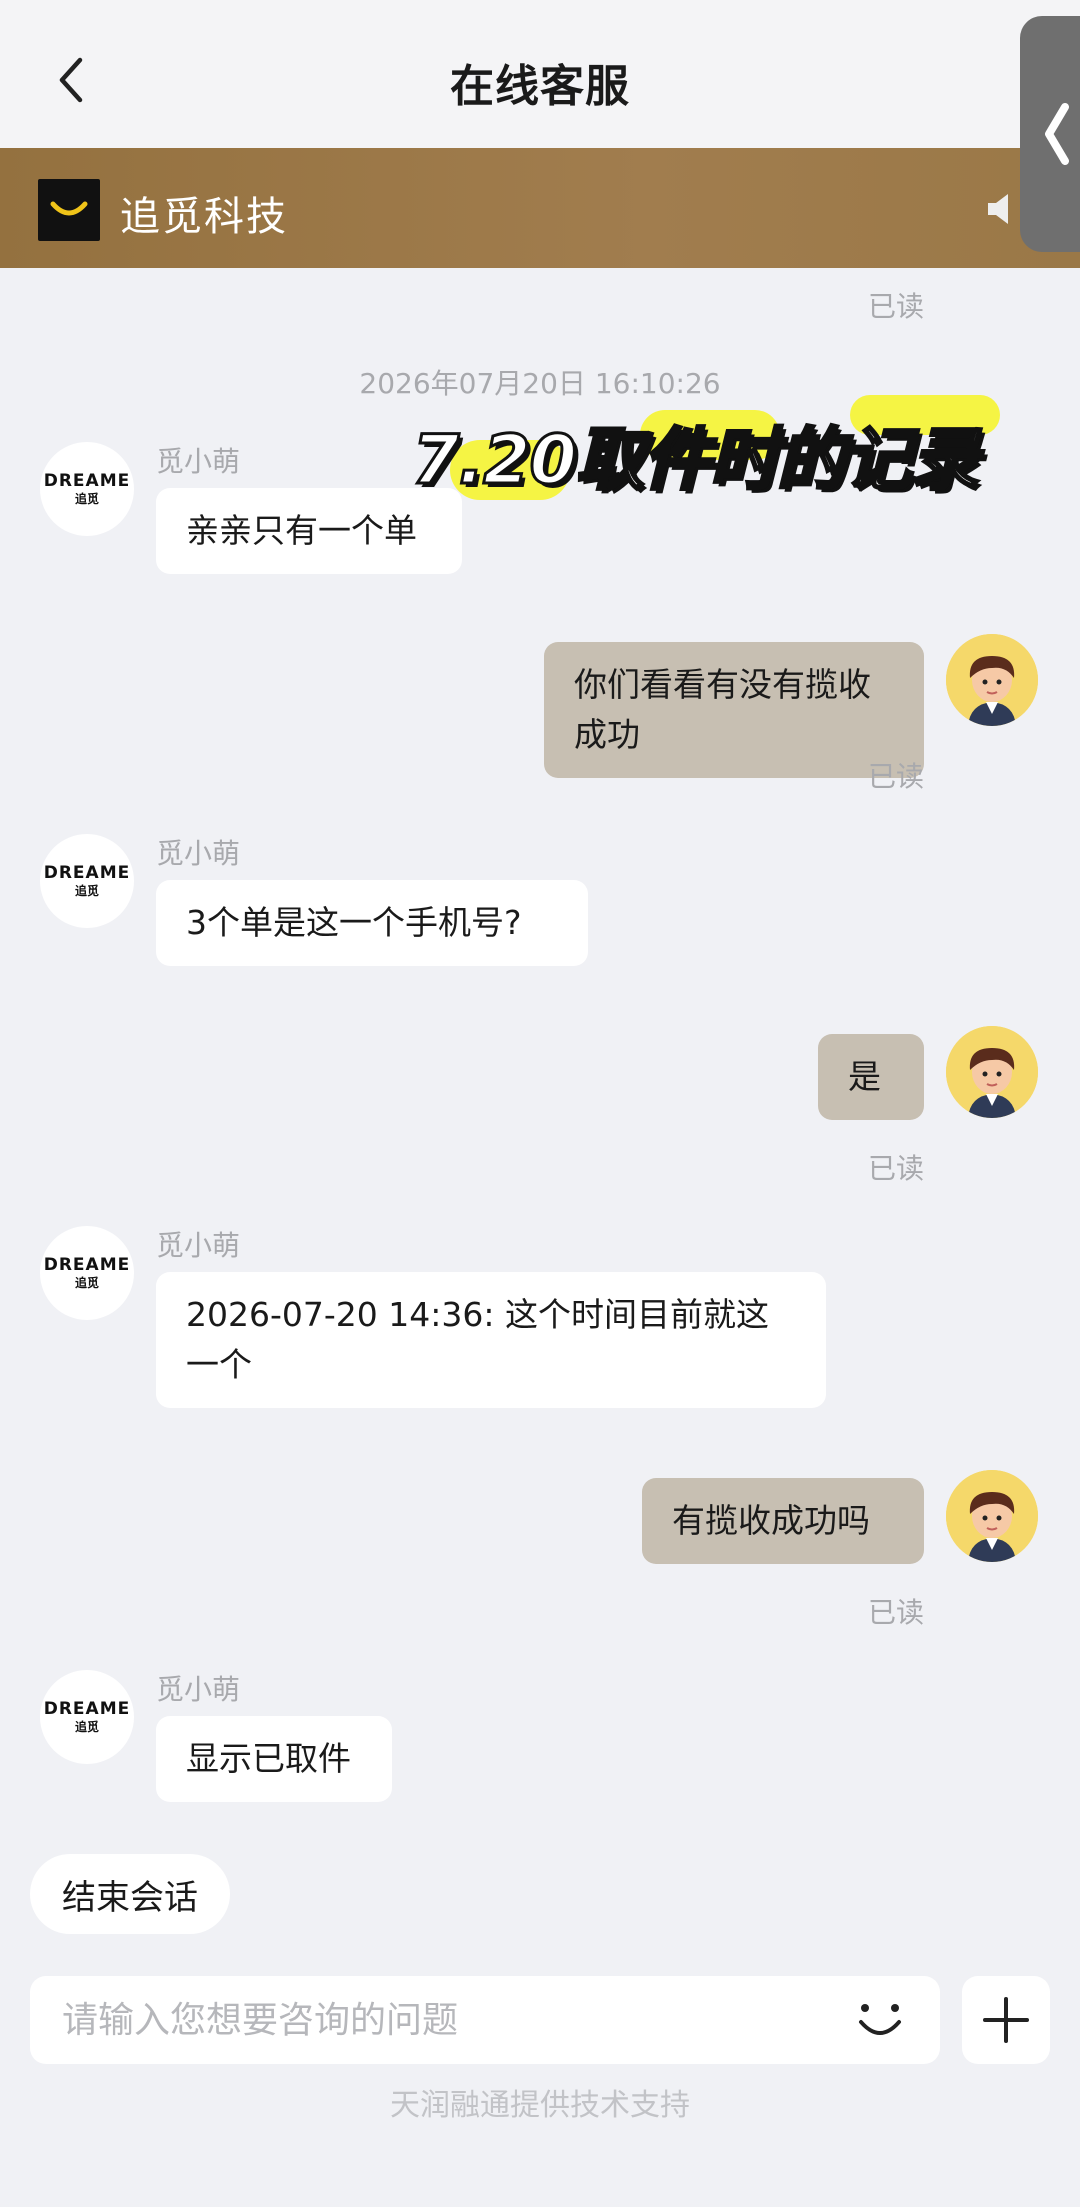 Image resolution: width=1080 pixels, height=2207 pixels. I want to click on brand-logo, so click(69, 210).